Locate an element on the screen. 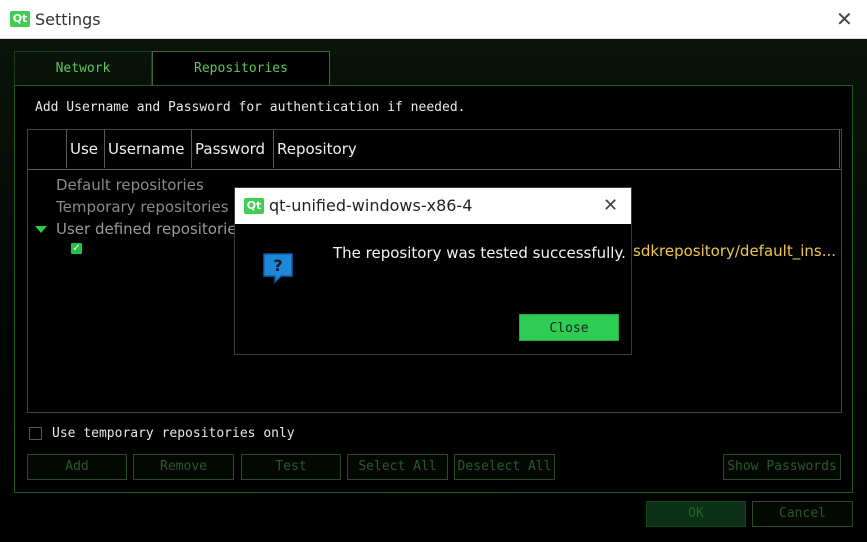 This screenshot has height=542, width=867. tree-header: Use Username Password Repository is located at coordinates (434, 150).